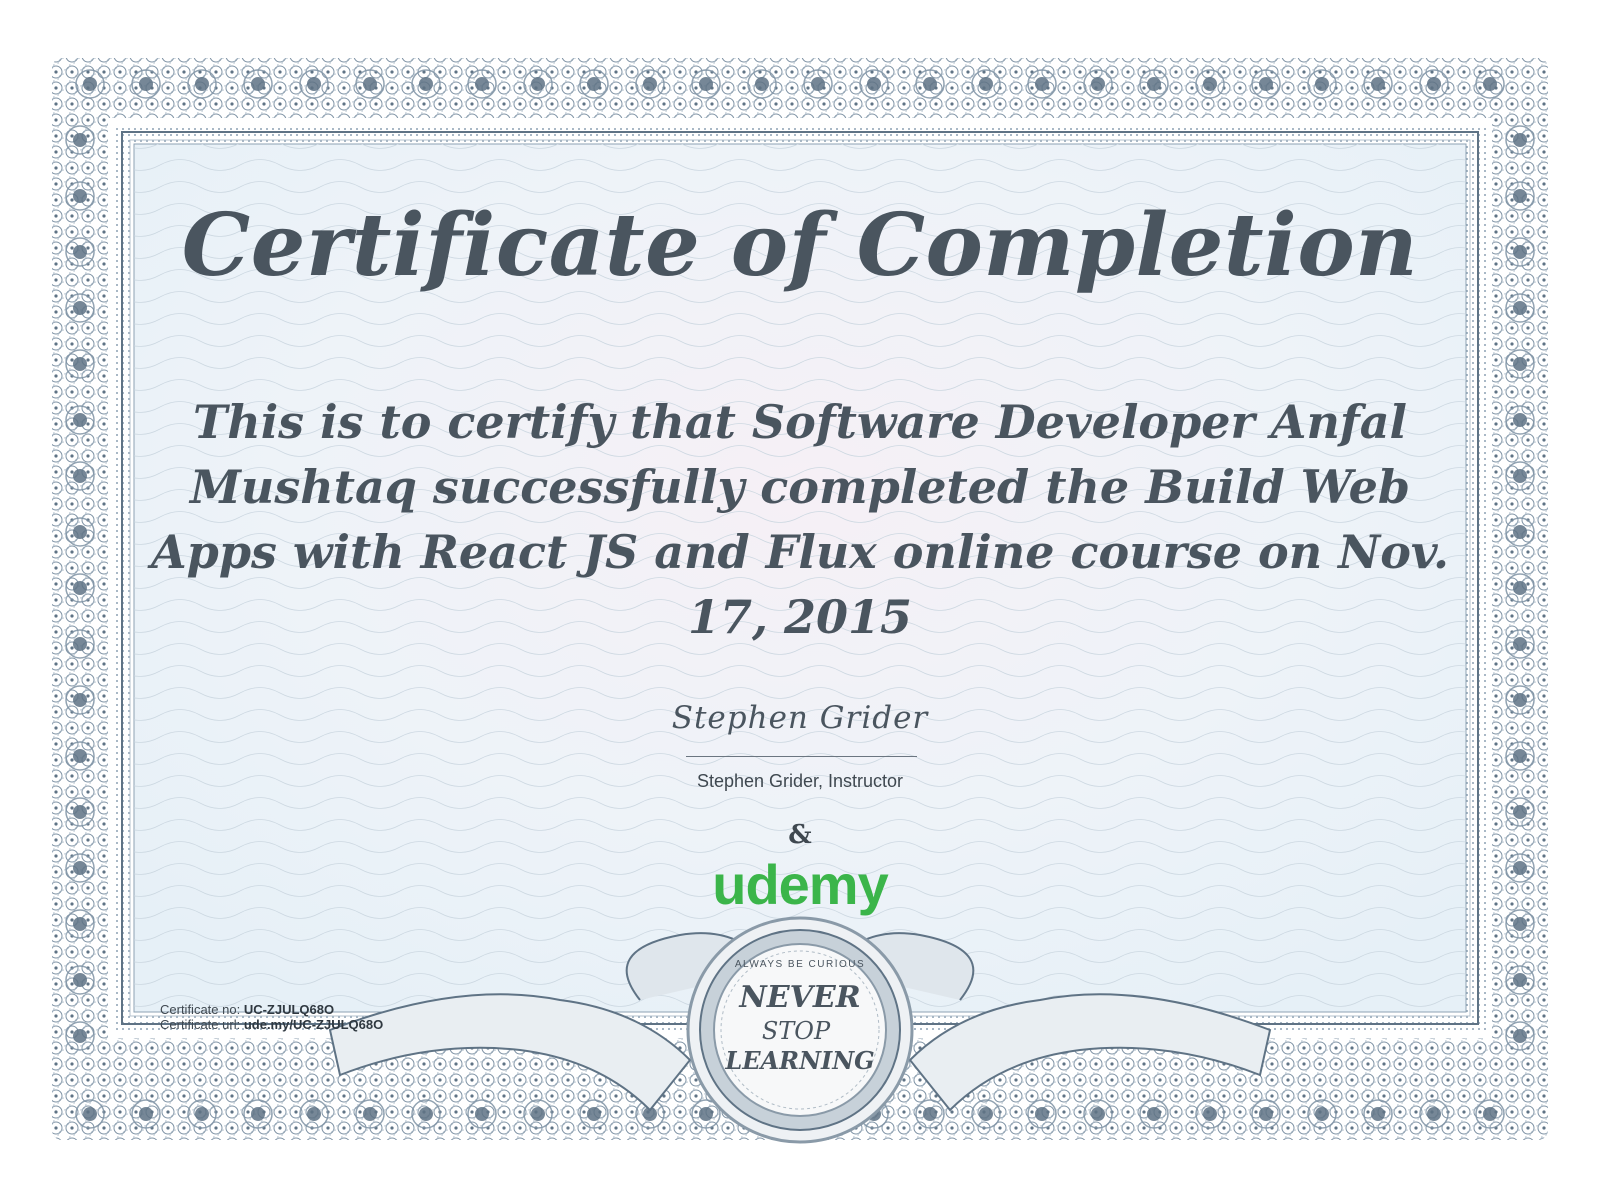 This screenshot has height=1194, width=1600. Describe the element at coordinates (799, 1060) in the screenshot. I see `seal-line-learning: LEARNING` at that location.